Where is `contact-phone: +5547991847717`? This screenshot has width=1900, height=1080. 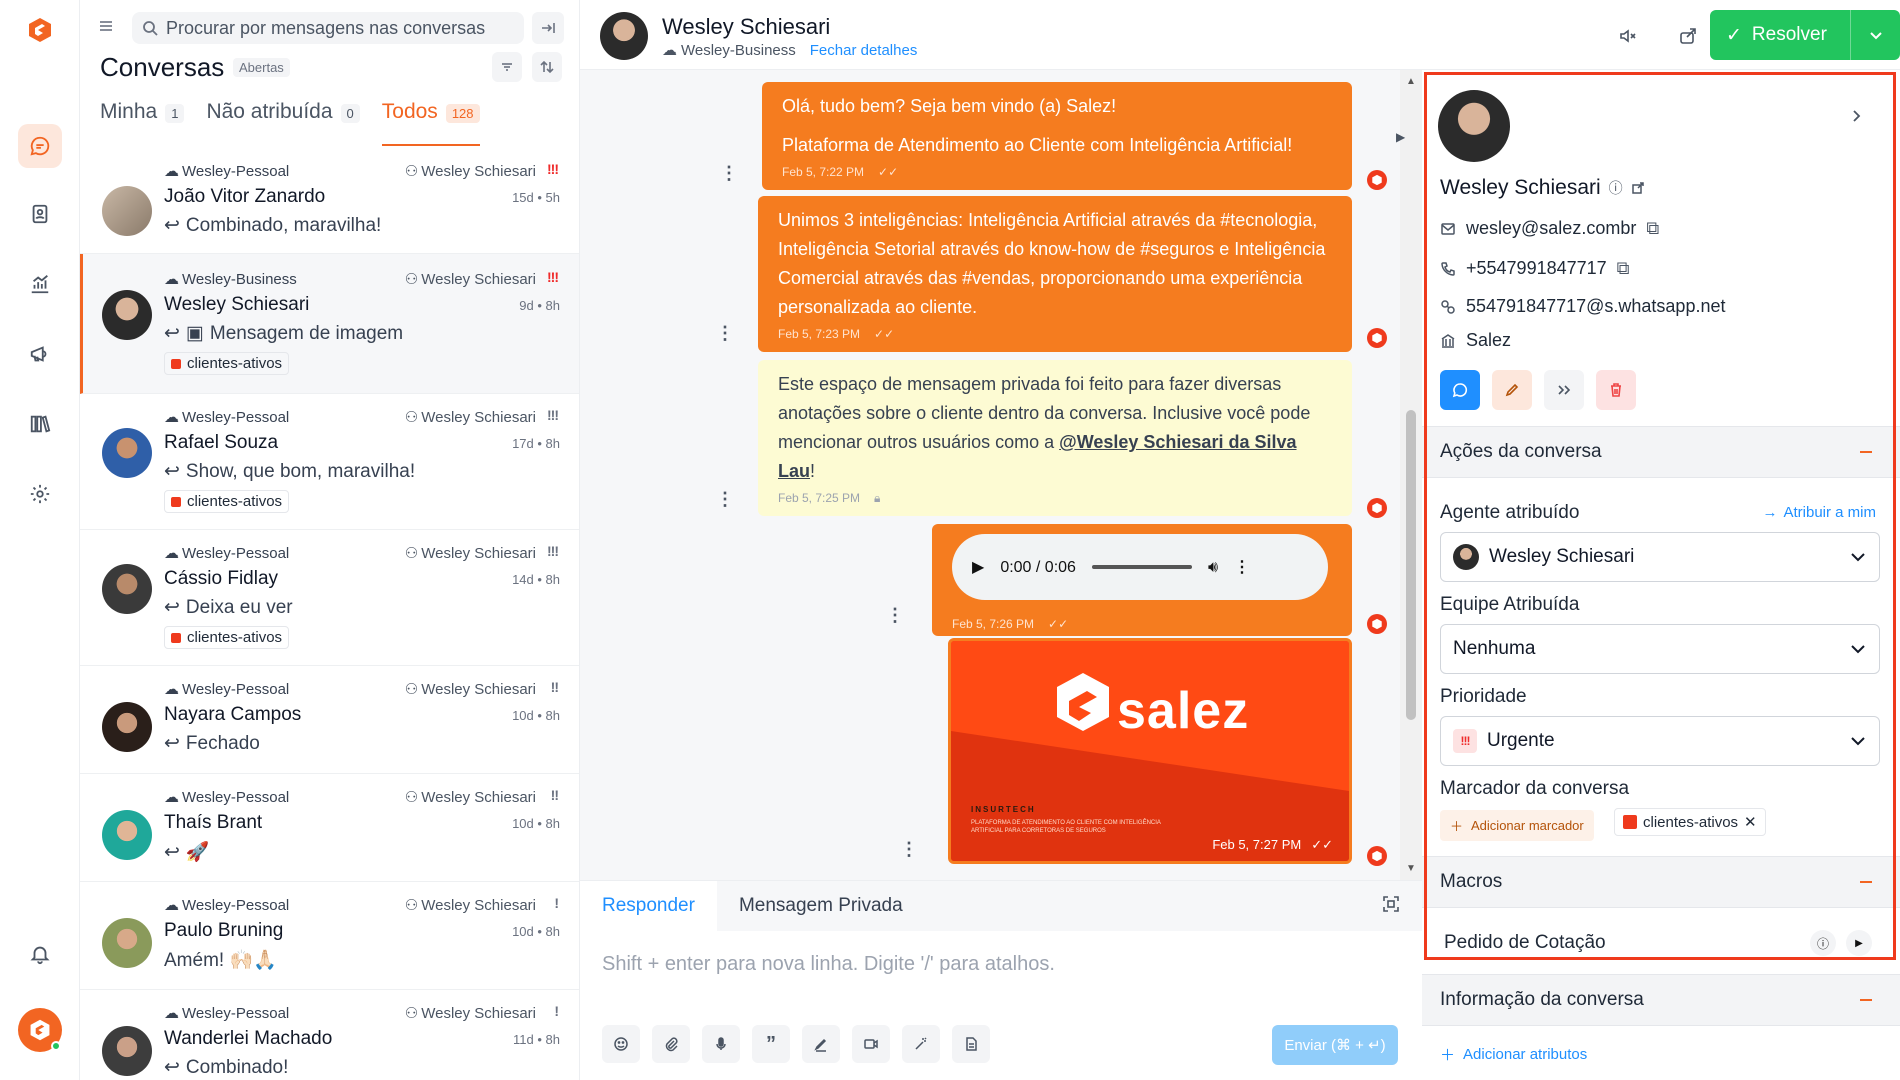 contact-phone: +5547991847717 is located at coordinates (1536, 268).